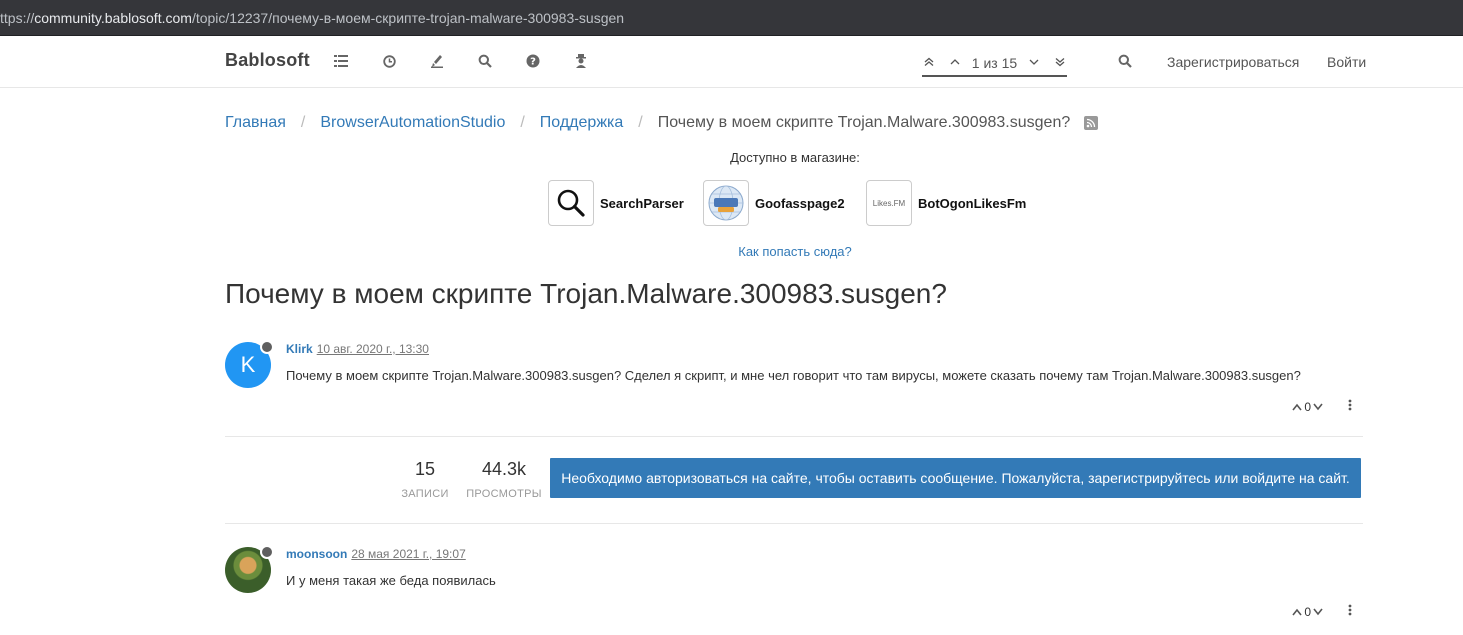  Describe the element at coordinates (425, 469) in the screenshot. I see `stat-posts-count: 15` at that location.